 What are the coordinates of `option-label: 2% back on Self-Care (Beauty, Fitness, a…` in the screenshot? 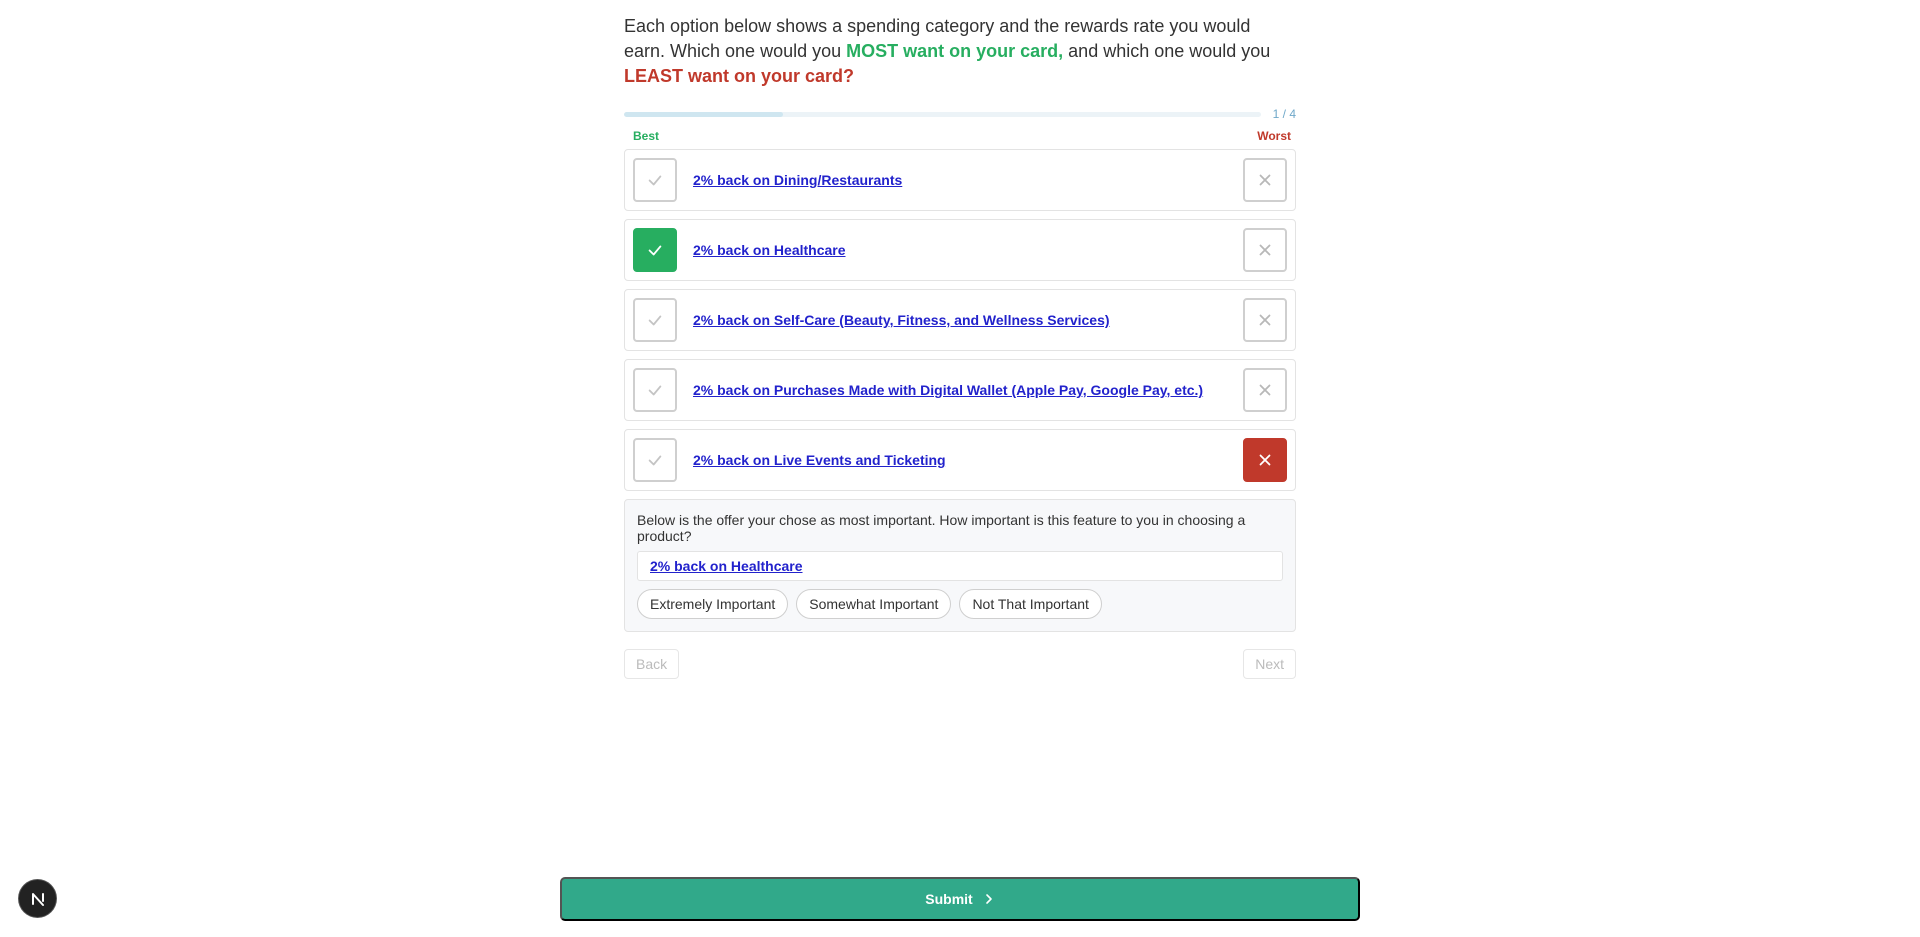 It's located at (968, 320).